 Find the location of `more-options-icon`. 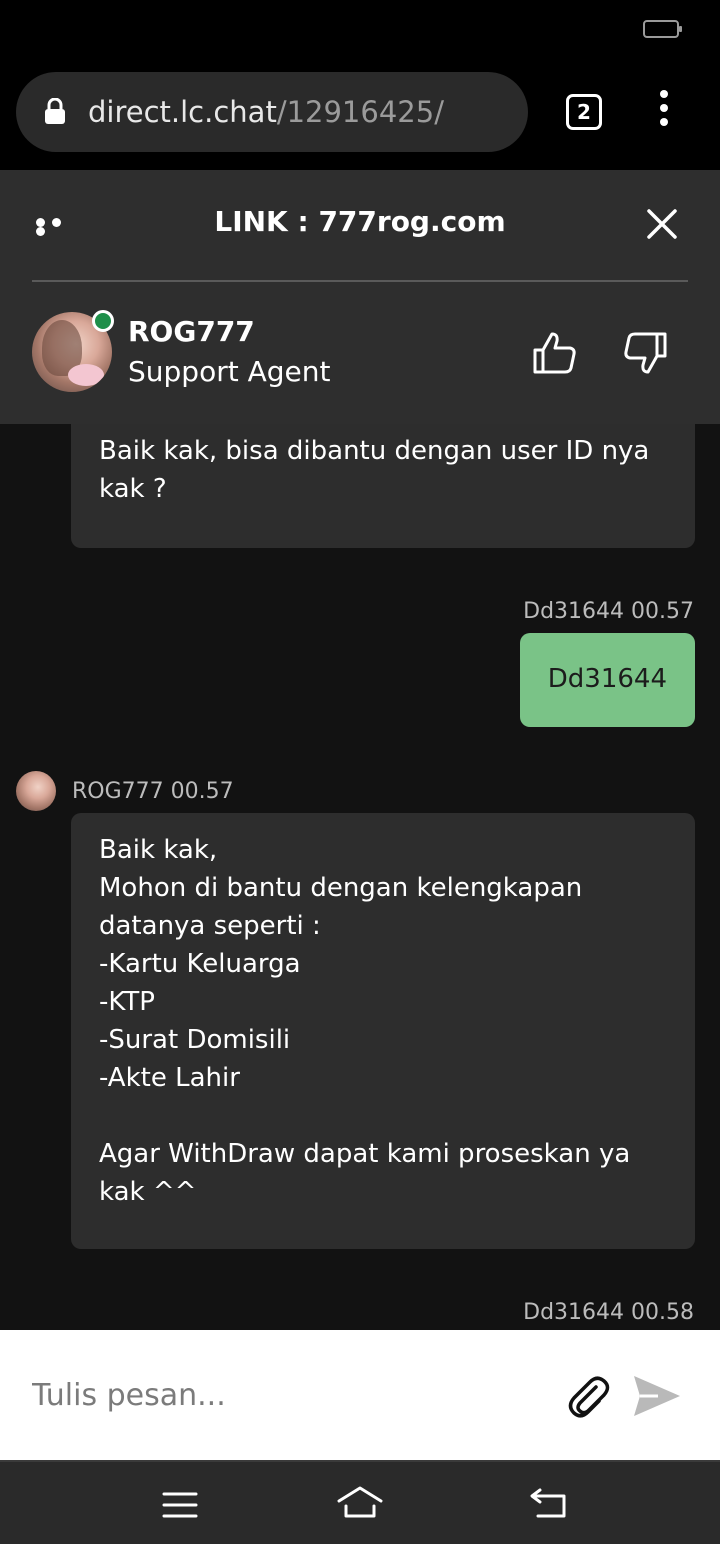

more-options-icon is located at coordinates (59, 227).